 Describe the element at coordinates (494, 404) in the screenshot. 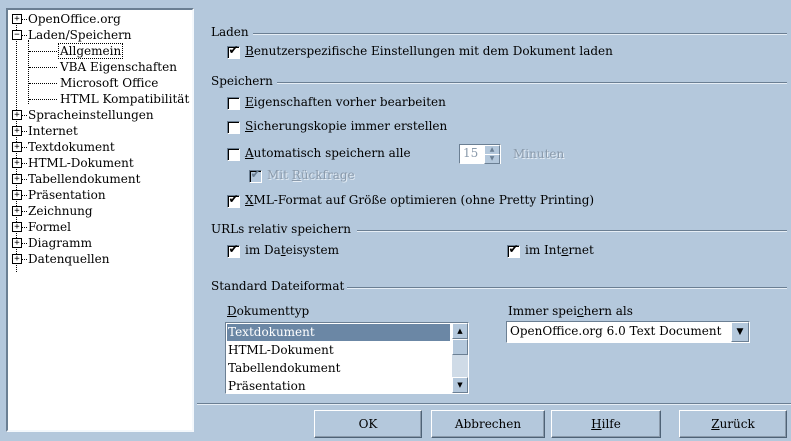

I see `button-separator` at that location.